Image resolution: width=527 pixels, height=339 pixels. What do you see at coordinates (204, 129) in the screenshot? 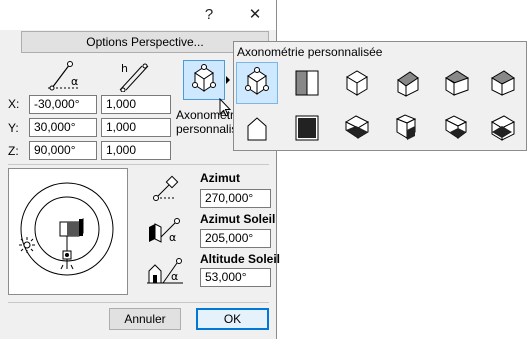
I see `projection-label-line2: personnalisée` at bounding box center [204, 129].